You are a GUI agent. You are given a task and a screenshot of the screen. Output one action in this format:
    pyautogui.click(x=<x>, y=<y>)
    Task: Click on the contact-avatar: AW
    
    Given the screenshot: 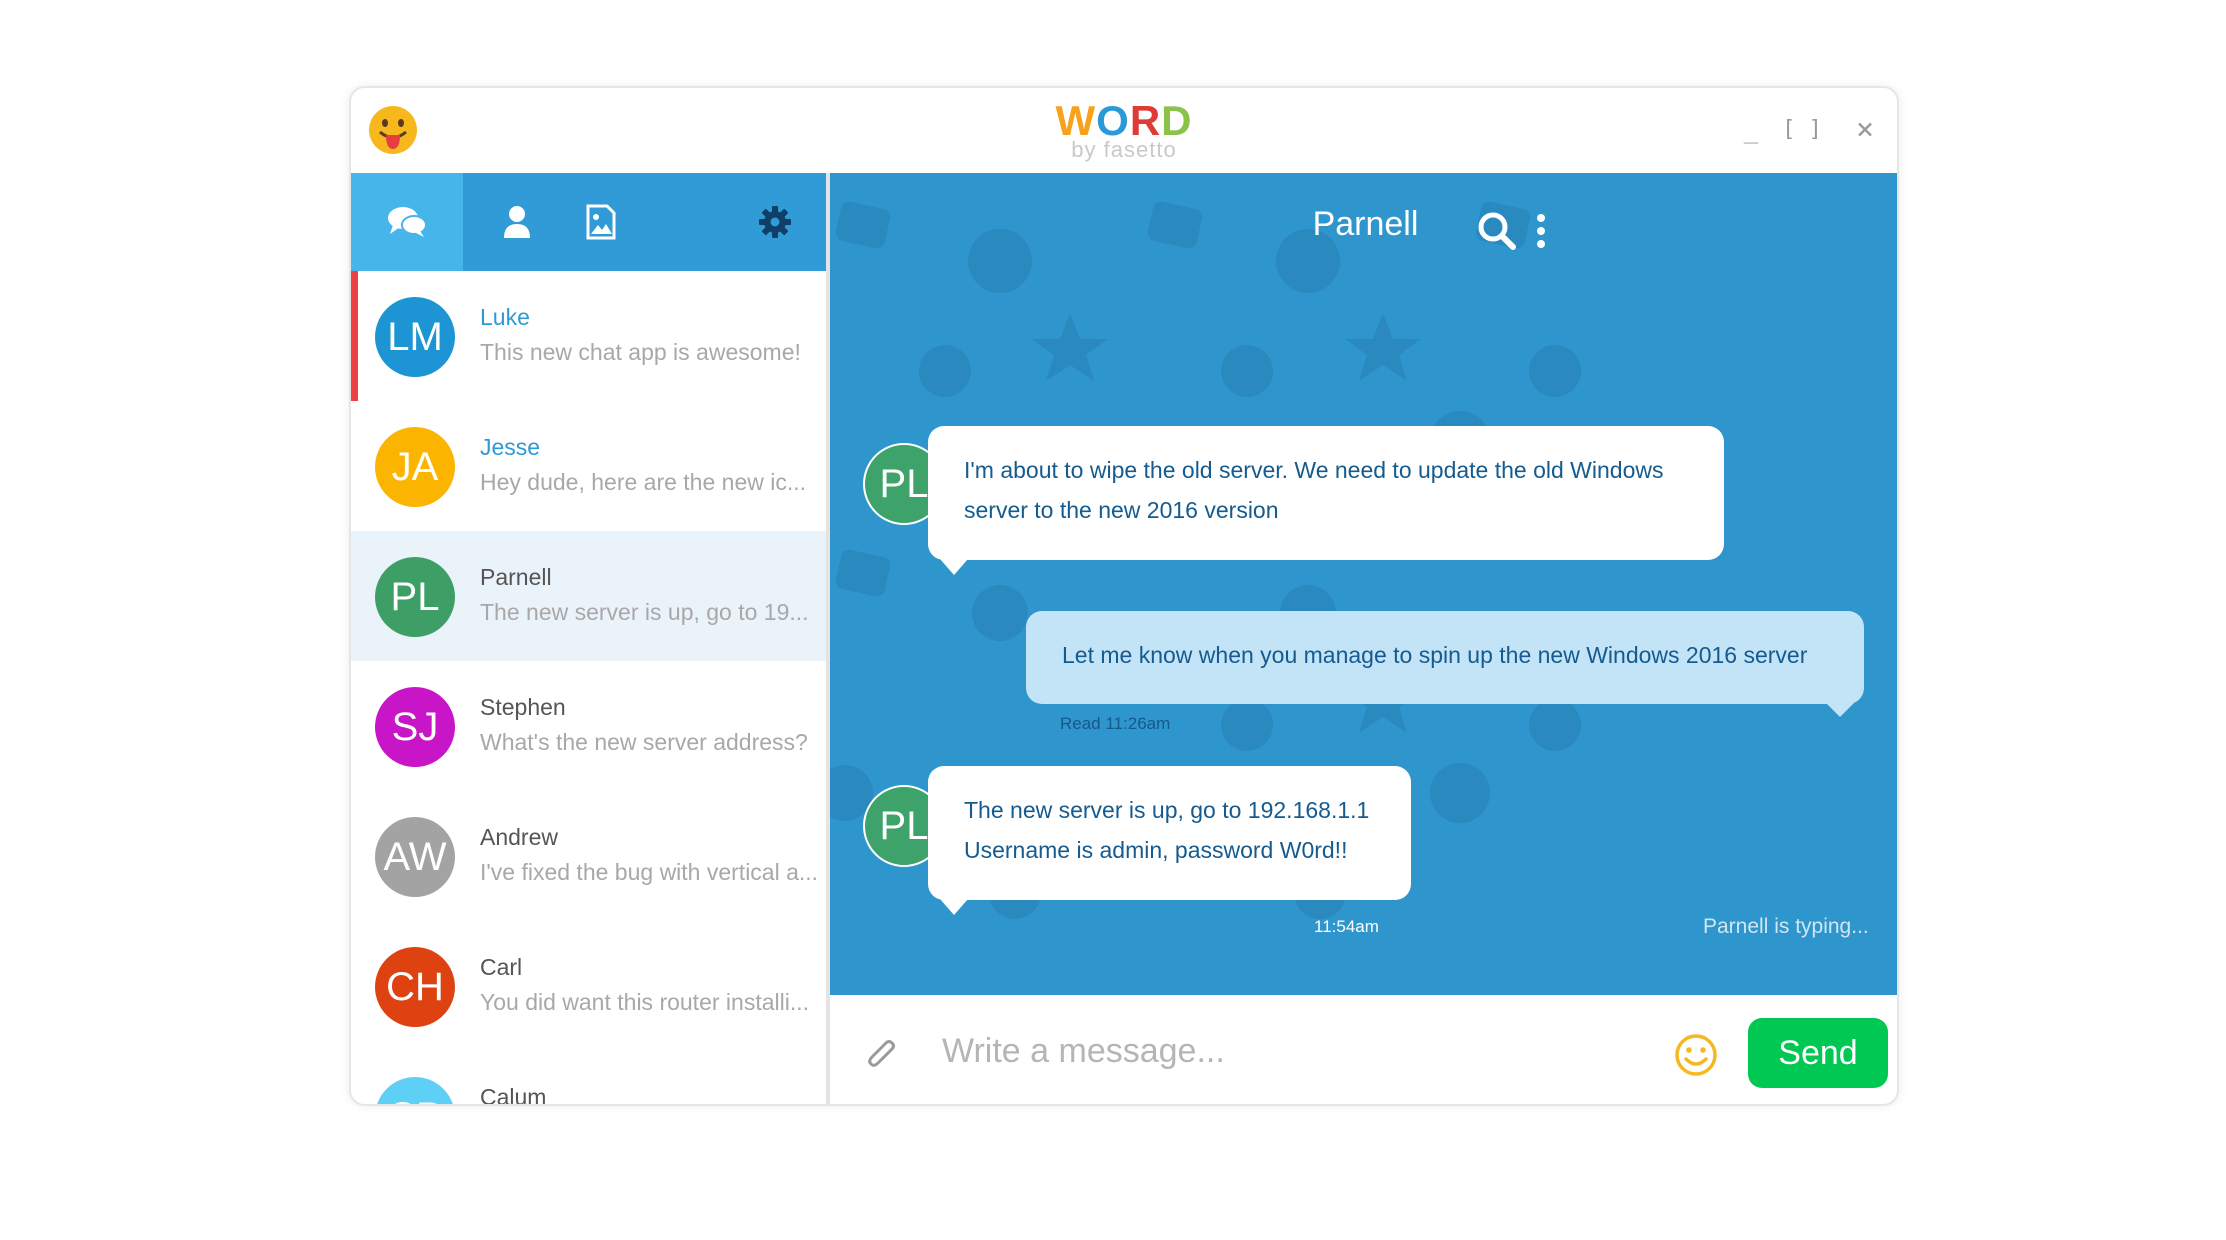 What is the action you would take?
    pyautogui.click(x=415, y=857)
    